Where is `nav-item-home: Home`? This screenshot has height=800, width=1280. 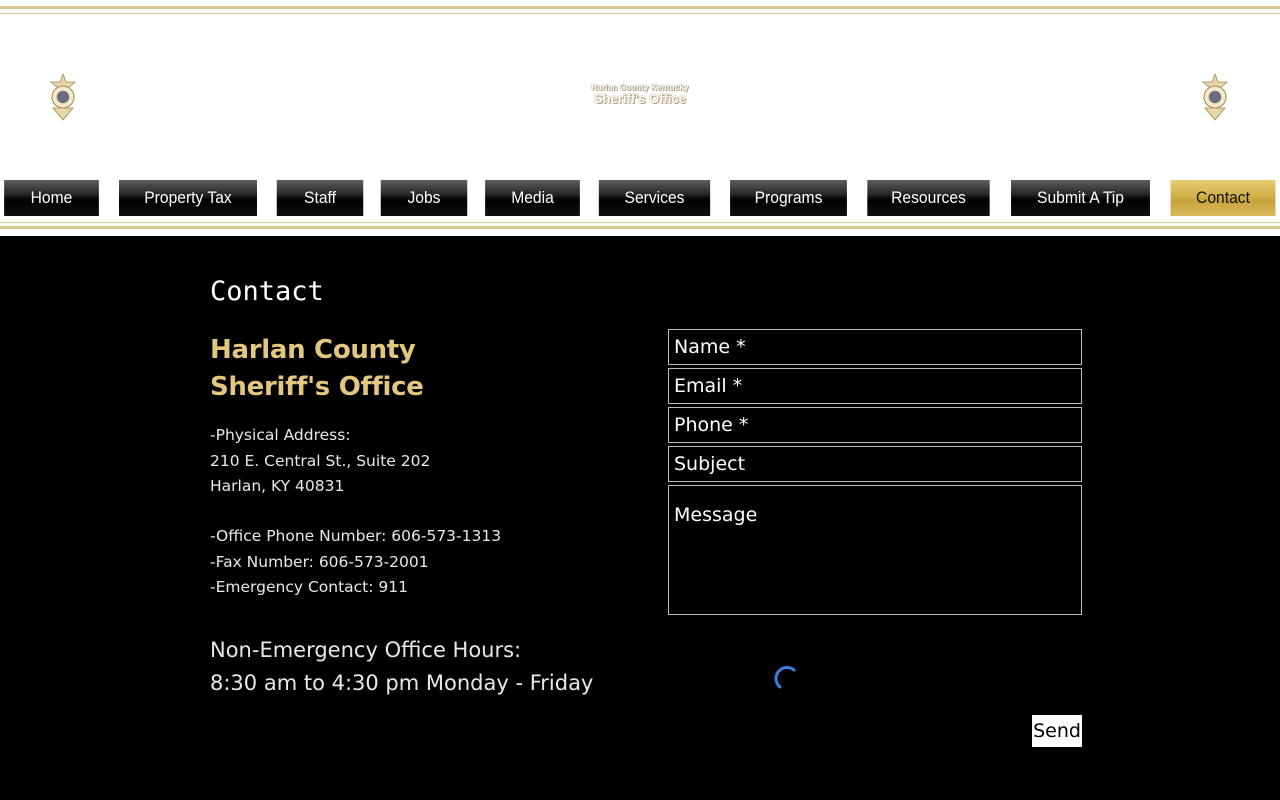 nav-item-home: Home is located at coordinates (51, 198).